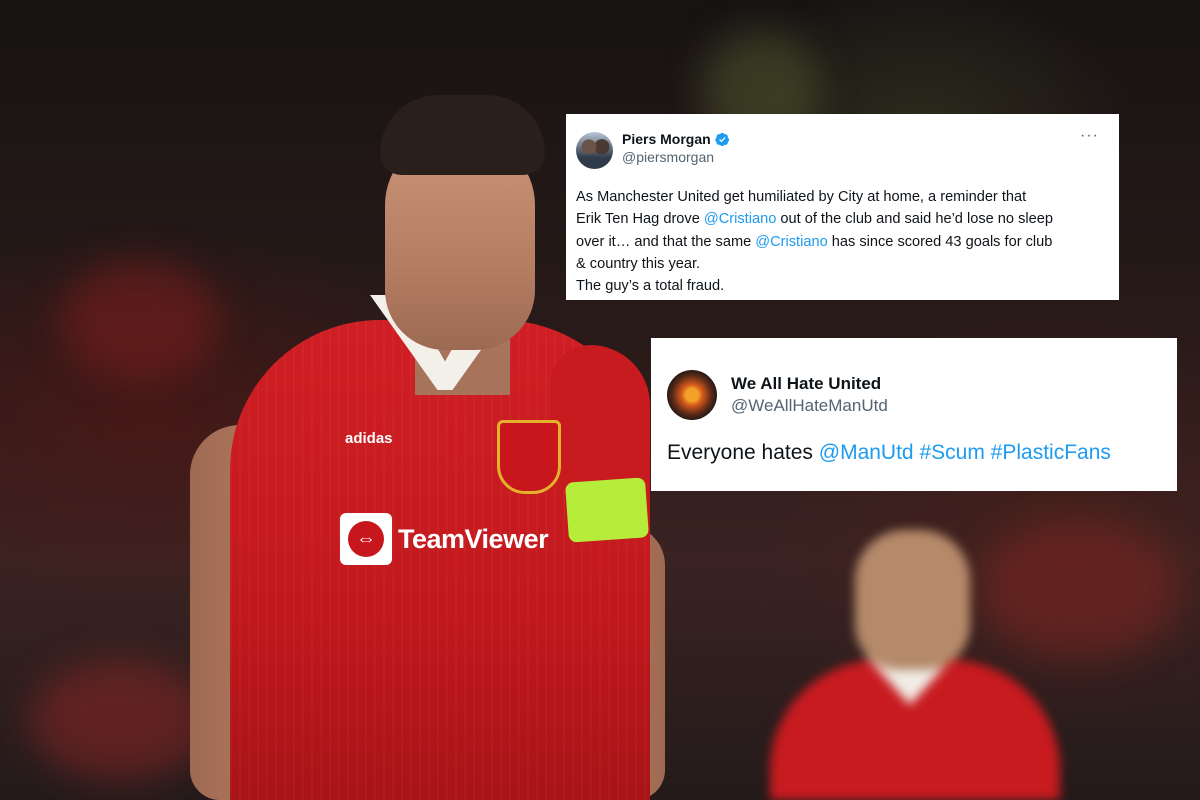 This screenshot has width=1200, height=800. Describe the element at coordinates (842, 264) in the screenshot. I see `tweet-text-line: & country this year.` at that location.